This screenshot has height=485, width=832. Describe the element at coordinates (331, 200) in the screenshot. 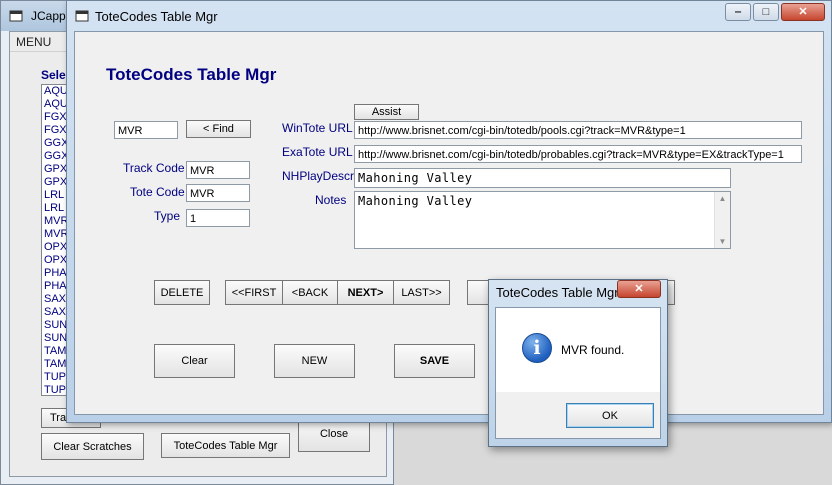

I see `notes-label: Notes` at that location.